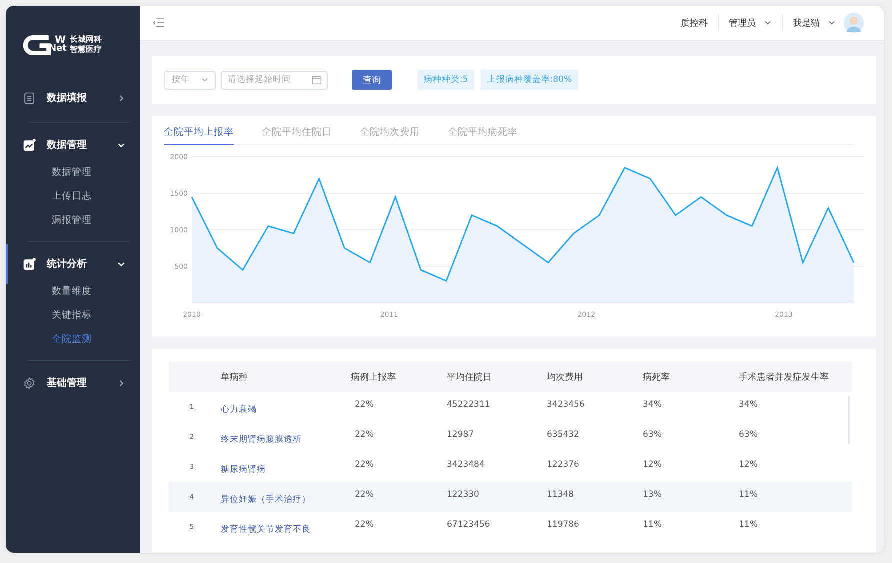 The height and width of the screenshot is (563, 892). I want to click on table-cell-text: 13%, so click(653, 494).